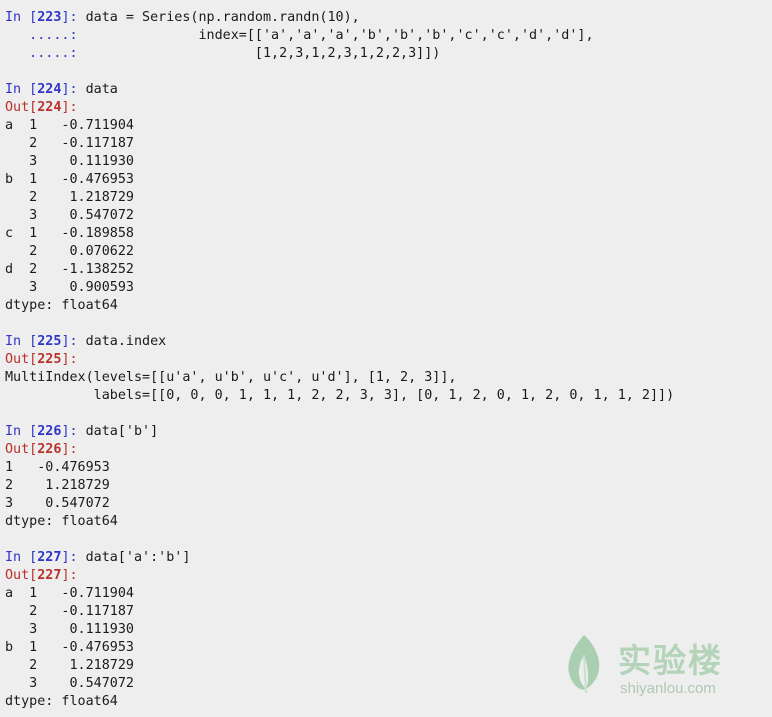 This screenshot has height=717, width=772. What do you see at coordinates (386, 450) in the screenshot?
I see `output-prompt-line: Out[226]:` at bounding box center [386, 450].